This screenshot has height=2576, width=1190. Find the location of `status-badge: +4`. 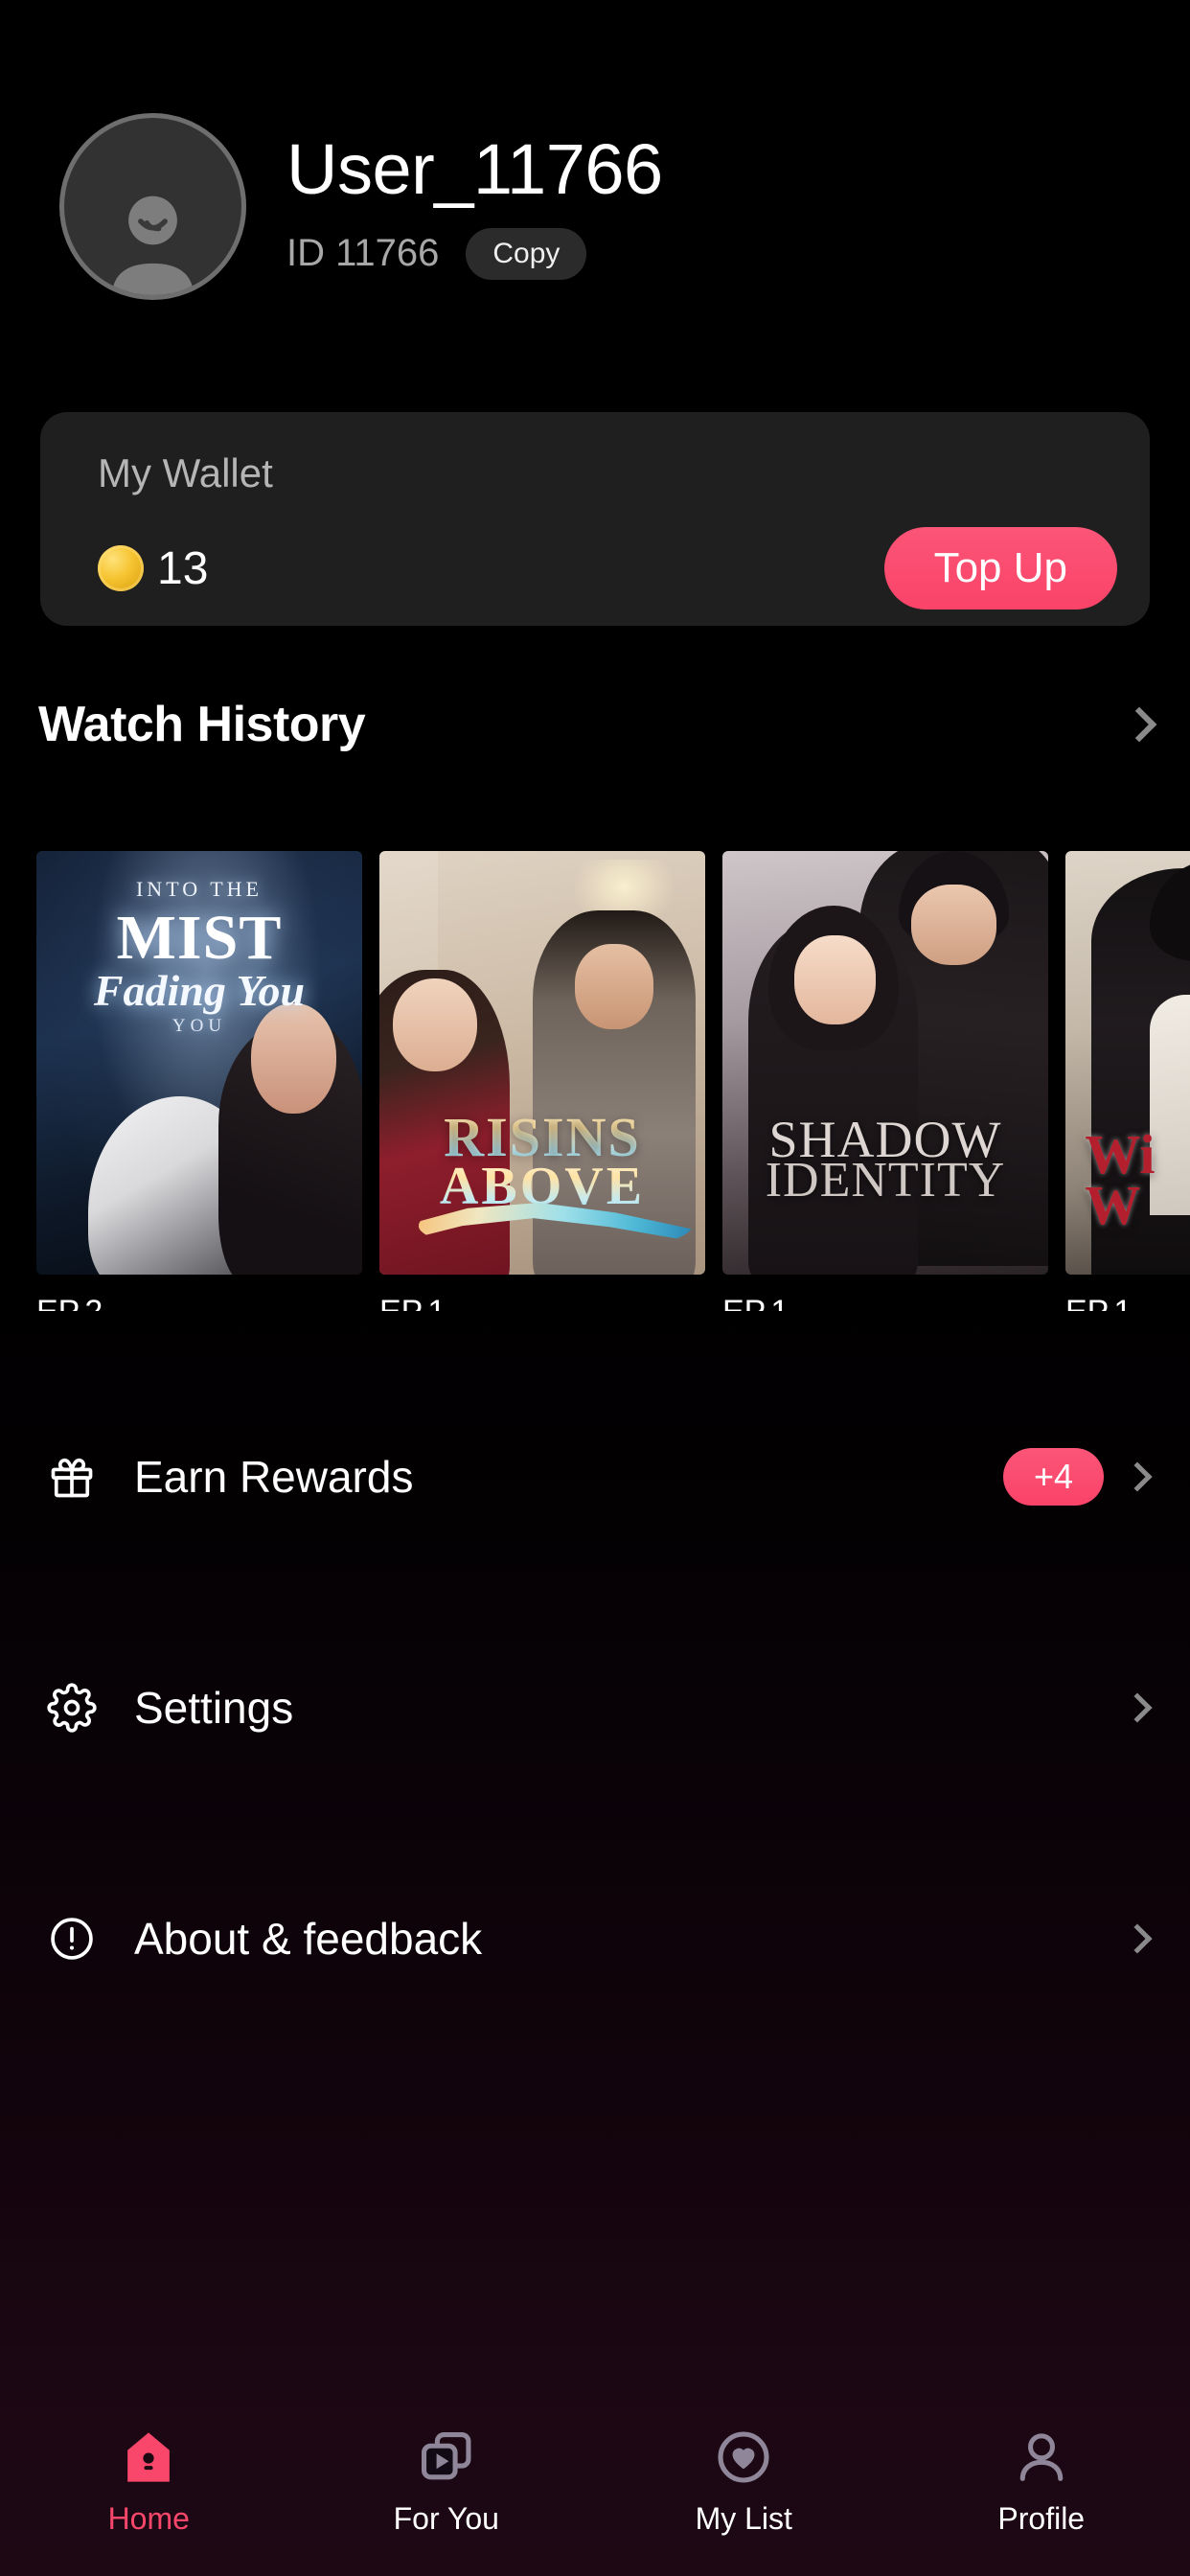

status-badge: +4 is located at coordinates (1053, 1477).